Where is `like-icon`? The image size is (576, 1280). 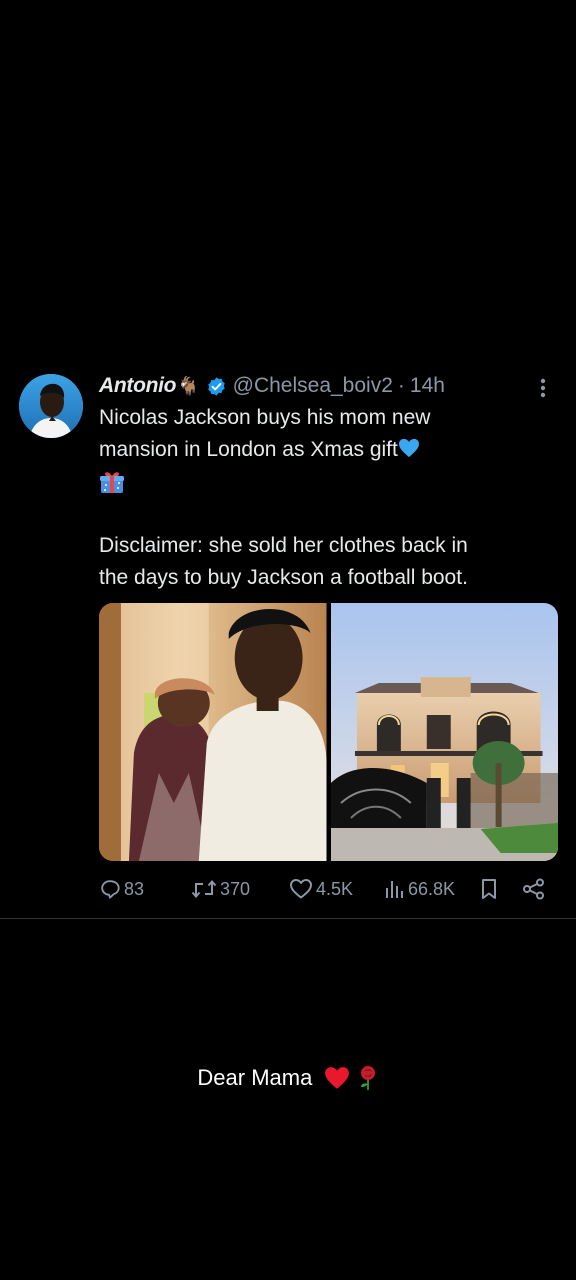 like-icon is located at coordinates (301, 889).